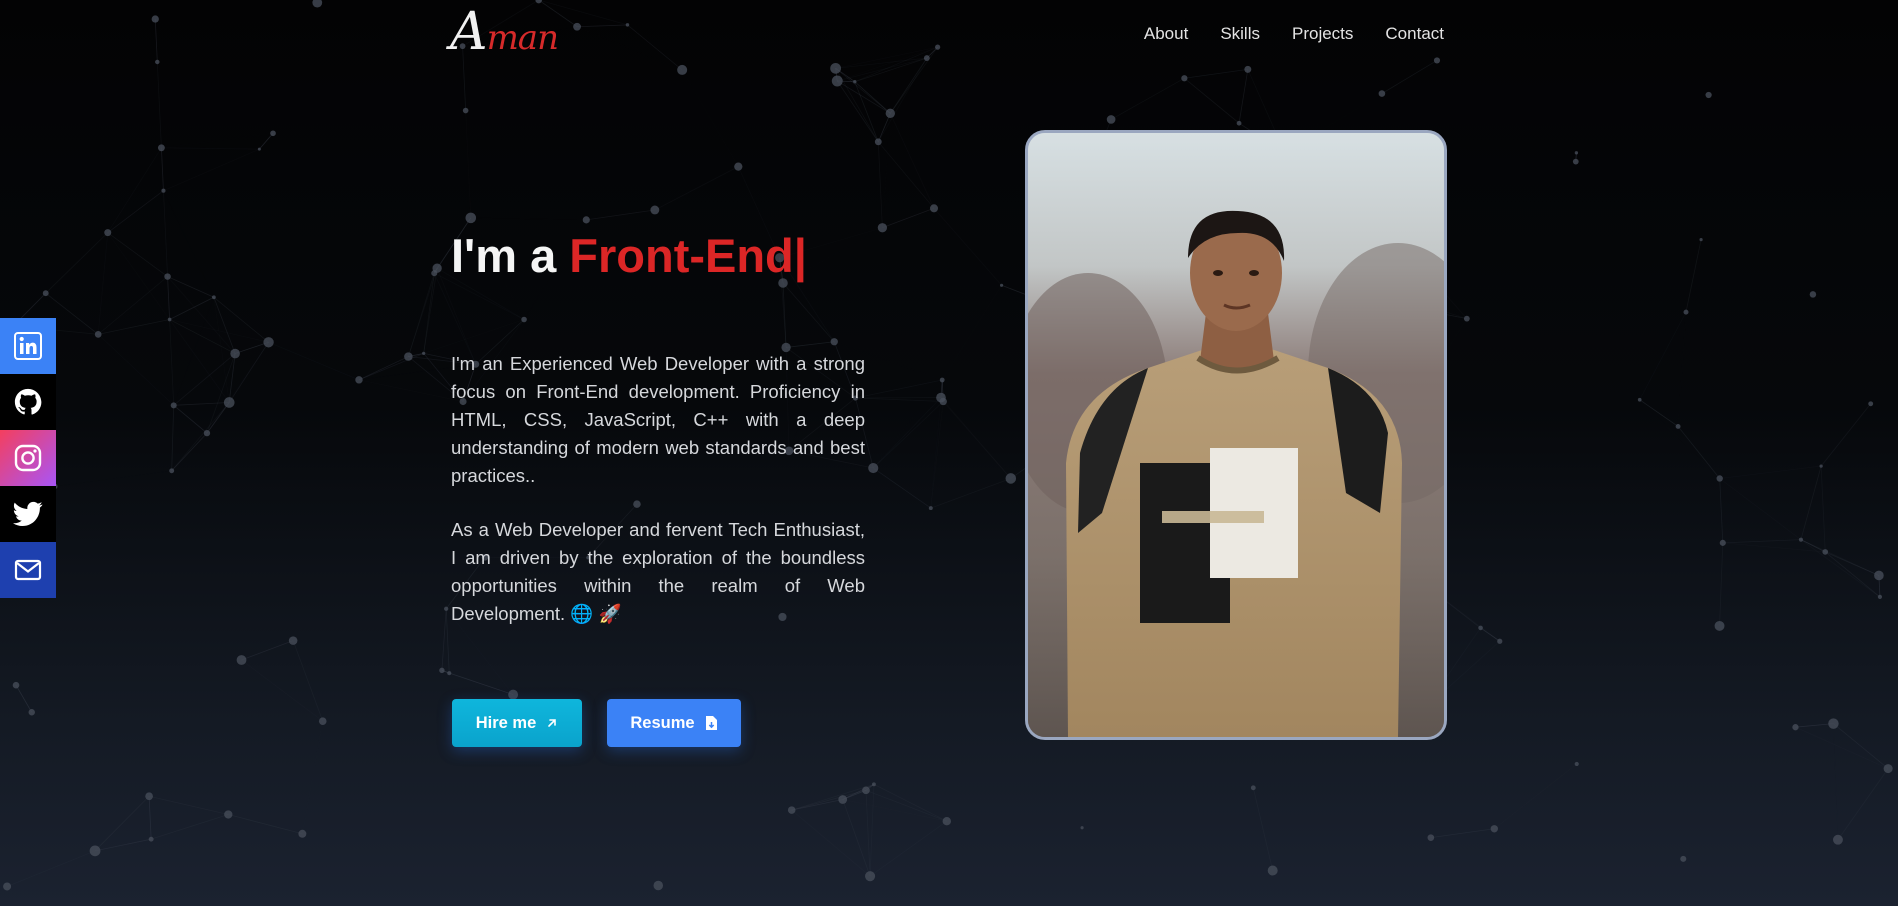 The image size is (1898, 906). I want to click on github-link, so click(28, 402).